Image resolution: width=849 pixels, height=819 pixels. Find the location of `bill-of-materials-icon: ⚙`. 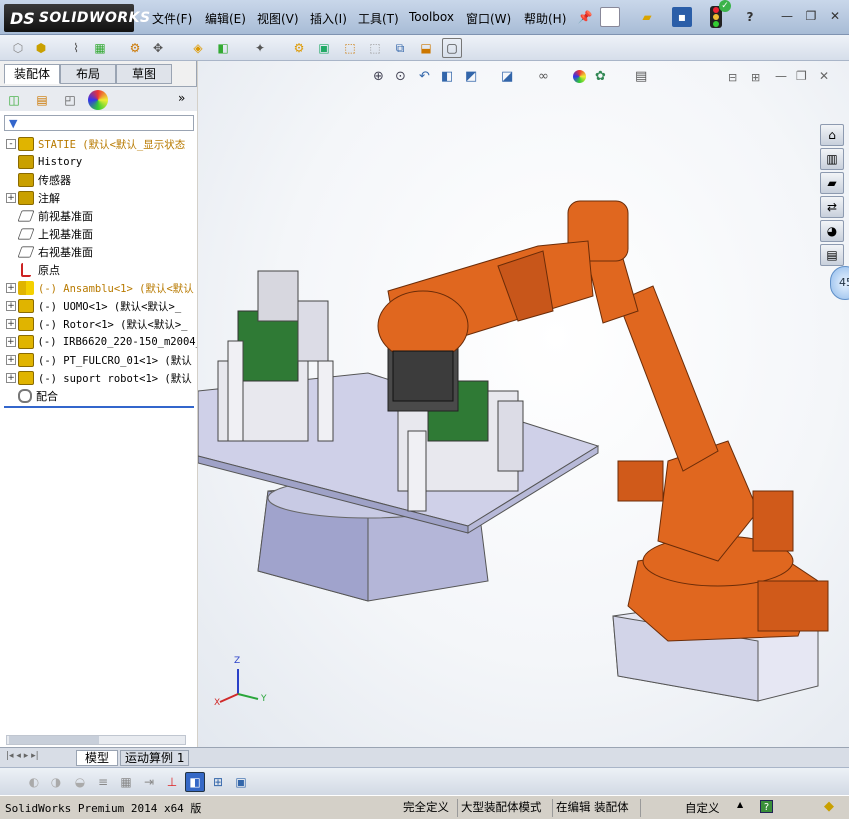

bill-of-materials-icon: ⚙ is located at coordinates (299, 48).